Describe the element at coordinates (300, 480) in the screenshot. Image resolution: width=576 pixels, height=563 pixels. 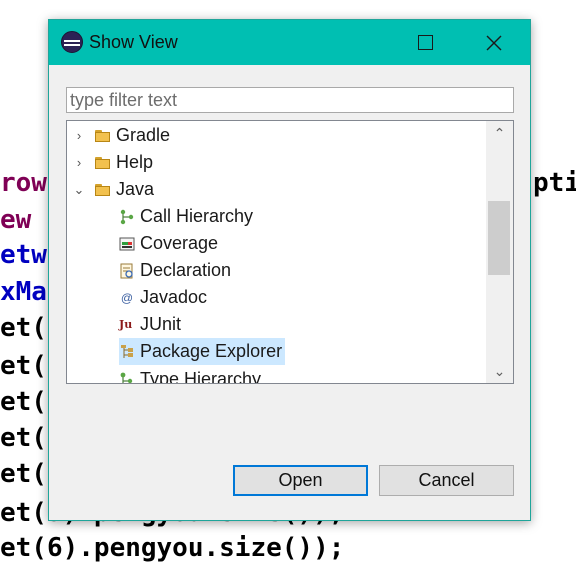
I see `open-button: Open` at that location.